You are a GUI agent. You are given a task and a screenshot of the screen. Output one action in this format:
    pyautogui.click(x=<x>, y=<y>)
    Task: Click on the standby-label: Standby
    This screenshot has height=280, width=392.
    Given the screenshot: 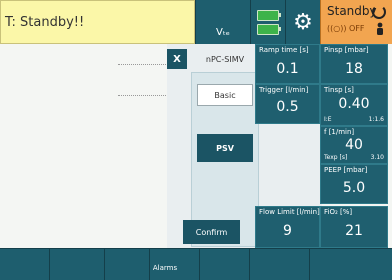 What is the action you would take?
    pyautogui.click(x=352, y=11)
    